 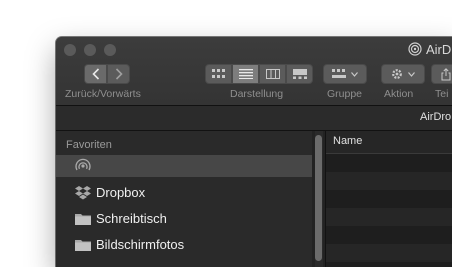 I want to click on name-column-header: Name, so click(x=389, y=142).